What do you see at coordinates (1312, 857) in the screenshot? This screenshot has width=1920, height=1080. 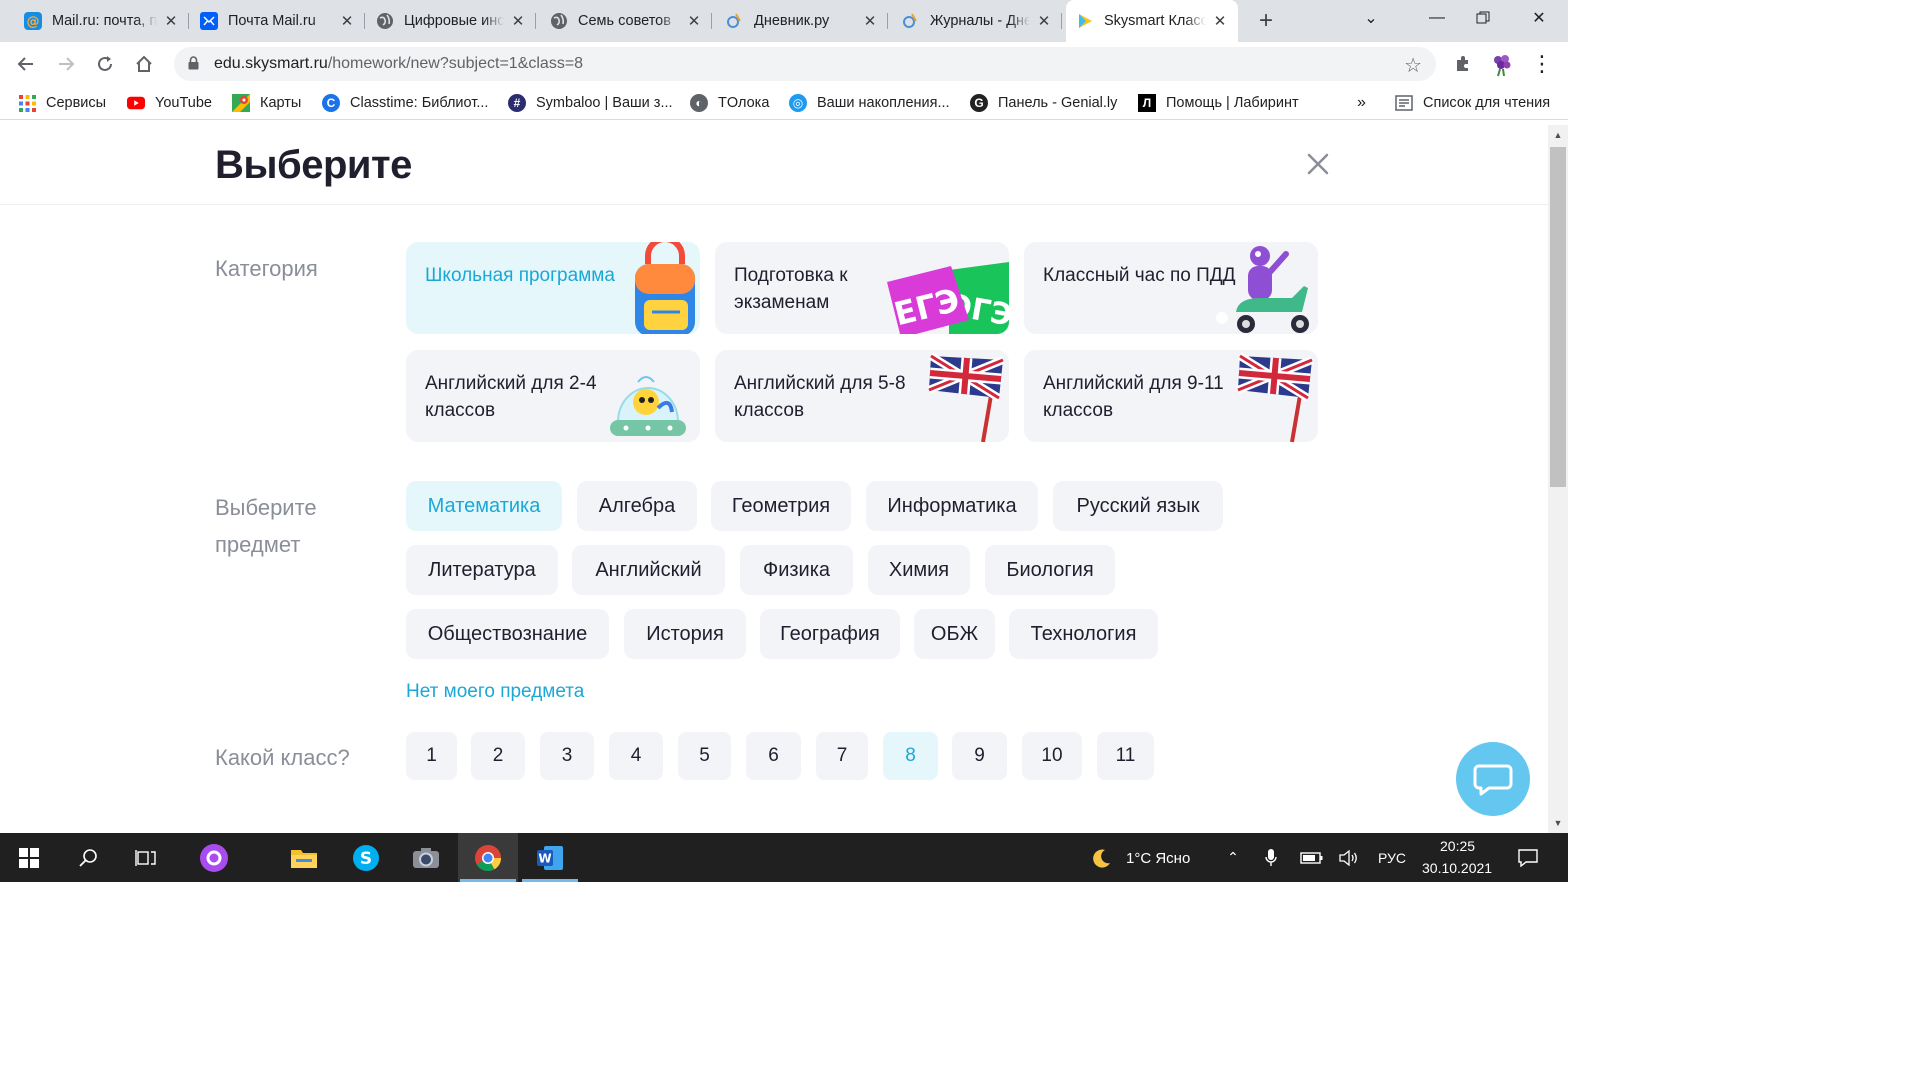 I see `battery-icon` at bounding box center [1312, 857].